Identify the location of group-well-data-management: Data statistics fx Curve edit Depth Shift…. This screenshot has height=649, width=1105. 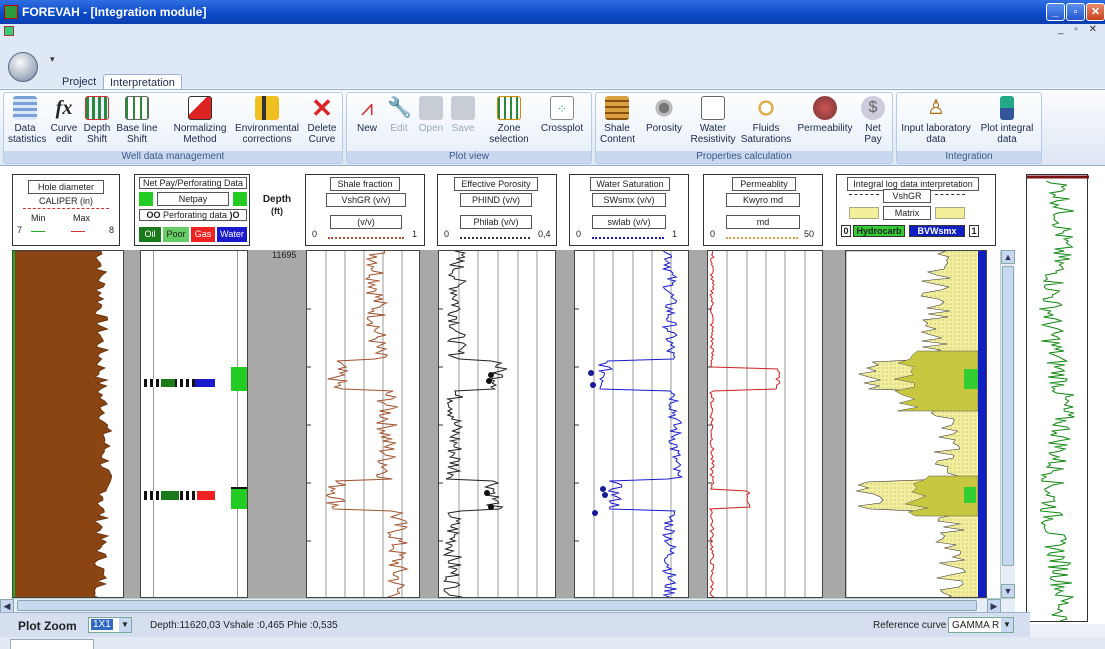
(173, 128).